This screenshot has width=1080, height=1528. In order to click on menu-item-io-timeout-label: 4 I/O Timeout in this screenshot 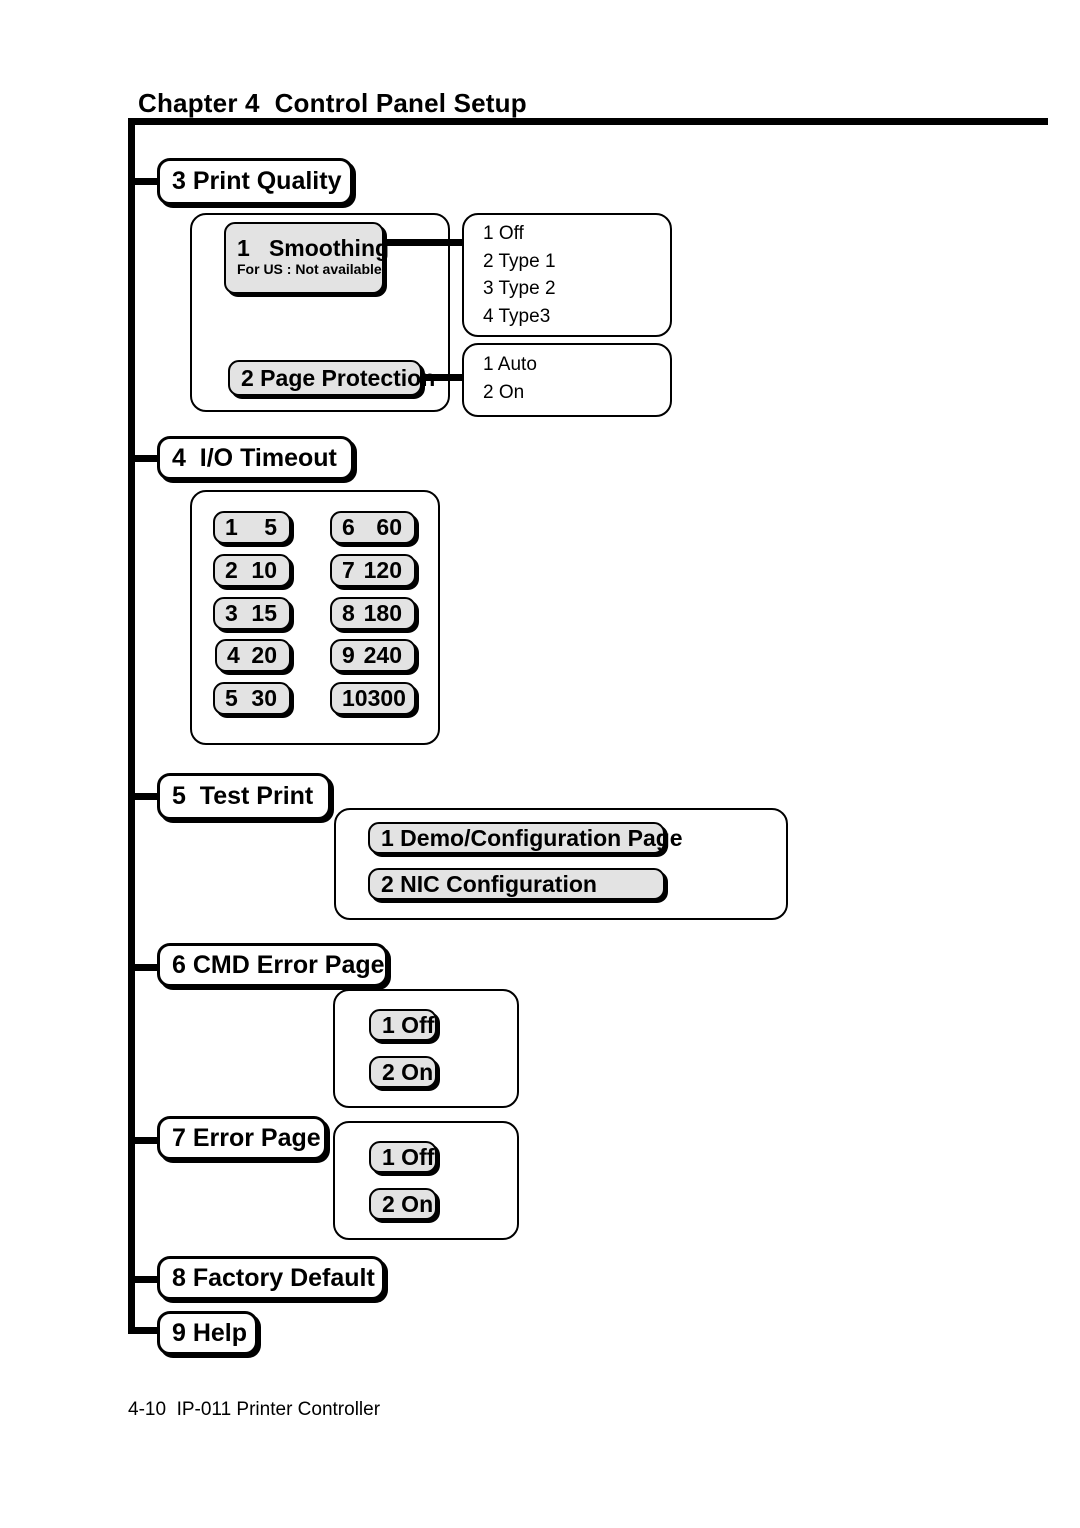, I will do `click(254, 457)`.